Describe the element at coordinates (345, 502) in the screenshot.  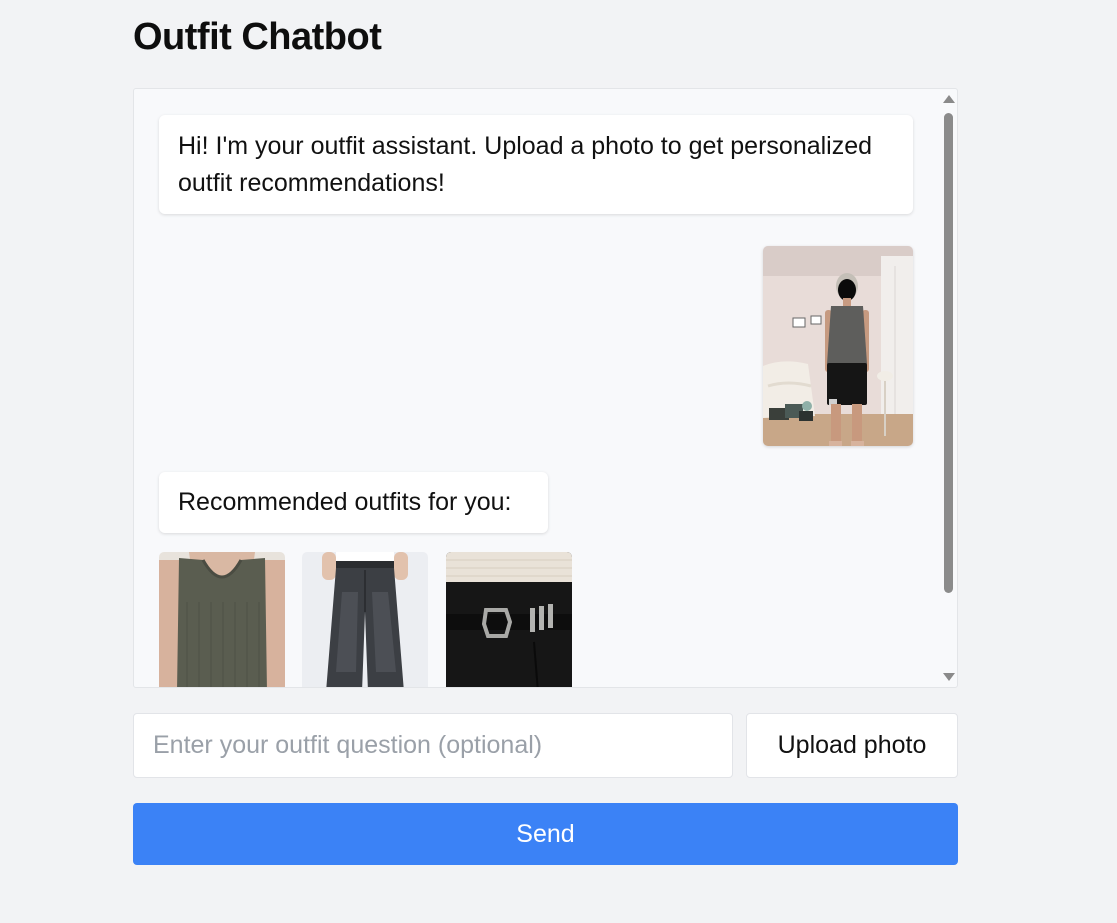
I see `assistant-message-text: Recommended outfits for you:` at that location.